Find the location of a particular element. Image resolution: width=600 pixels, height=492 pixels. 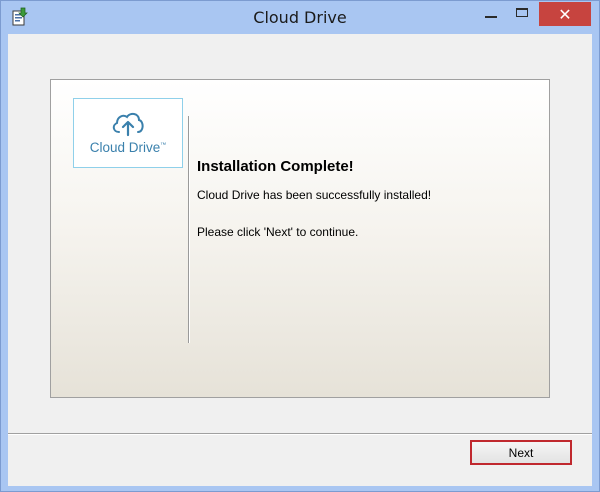

vertical-divider is located at coordinates (189, 229).